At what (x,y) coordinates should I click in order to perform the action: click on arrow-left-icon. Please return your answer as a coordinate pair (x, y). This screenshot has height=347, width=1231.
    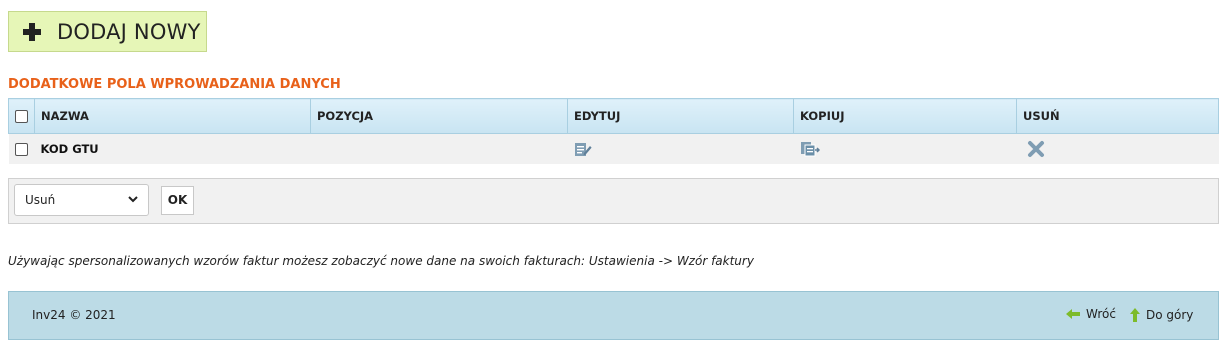
    Looking at the image, I should click on (1073, 314).